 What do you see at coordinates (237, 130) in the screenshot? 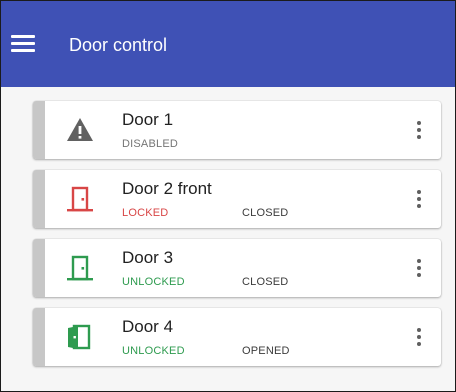
I see `door-card-1: Door 1 DISABLED` at bounding box center [237, 130].